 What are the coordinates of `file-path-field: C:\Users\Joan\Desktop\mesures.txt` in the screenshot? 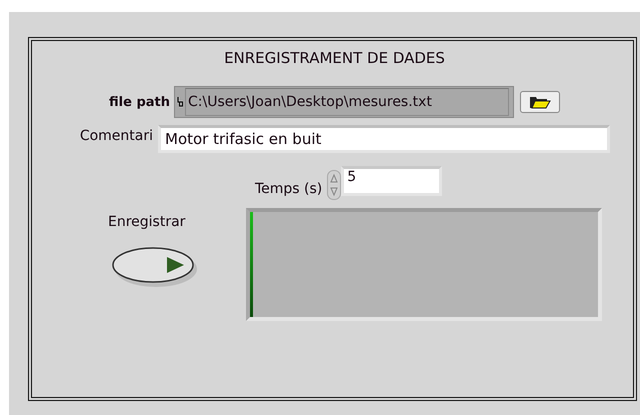 It's located at (344, 102).